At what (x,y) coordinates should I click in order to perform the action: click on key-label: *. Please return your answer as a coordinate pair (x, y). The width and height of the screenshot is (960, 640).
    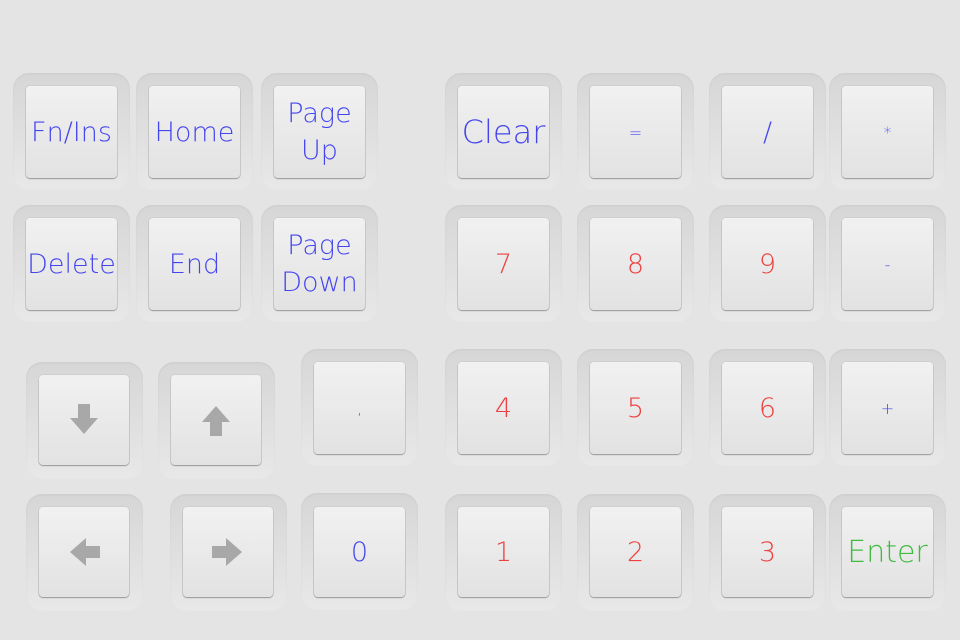
    Looking at the image, I should click on (887, 132).